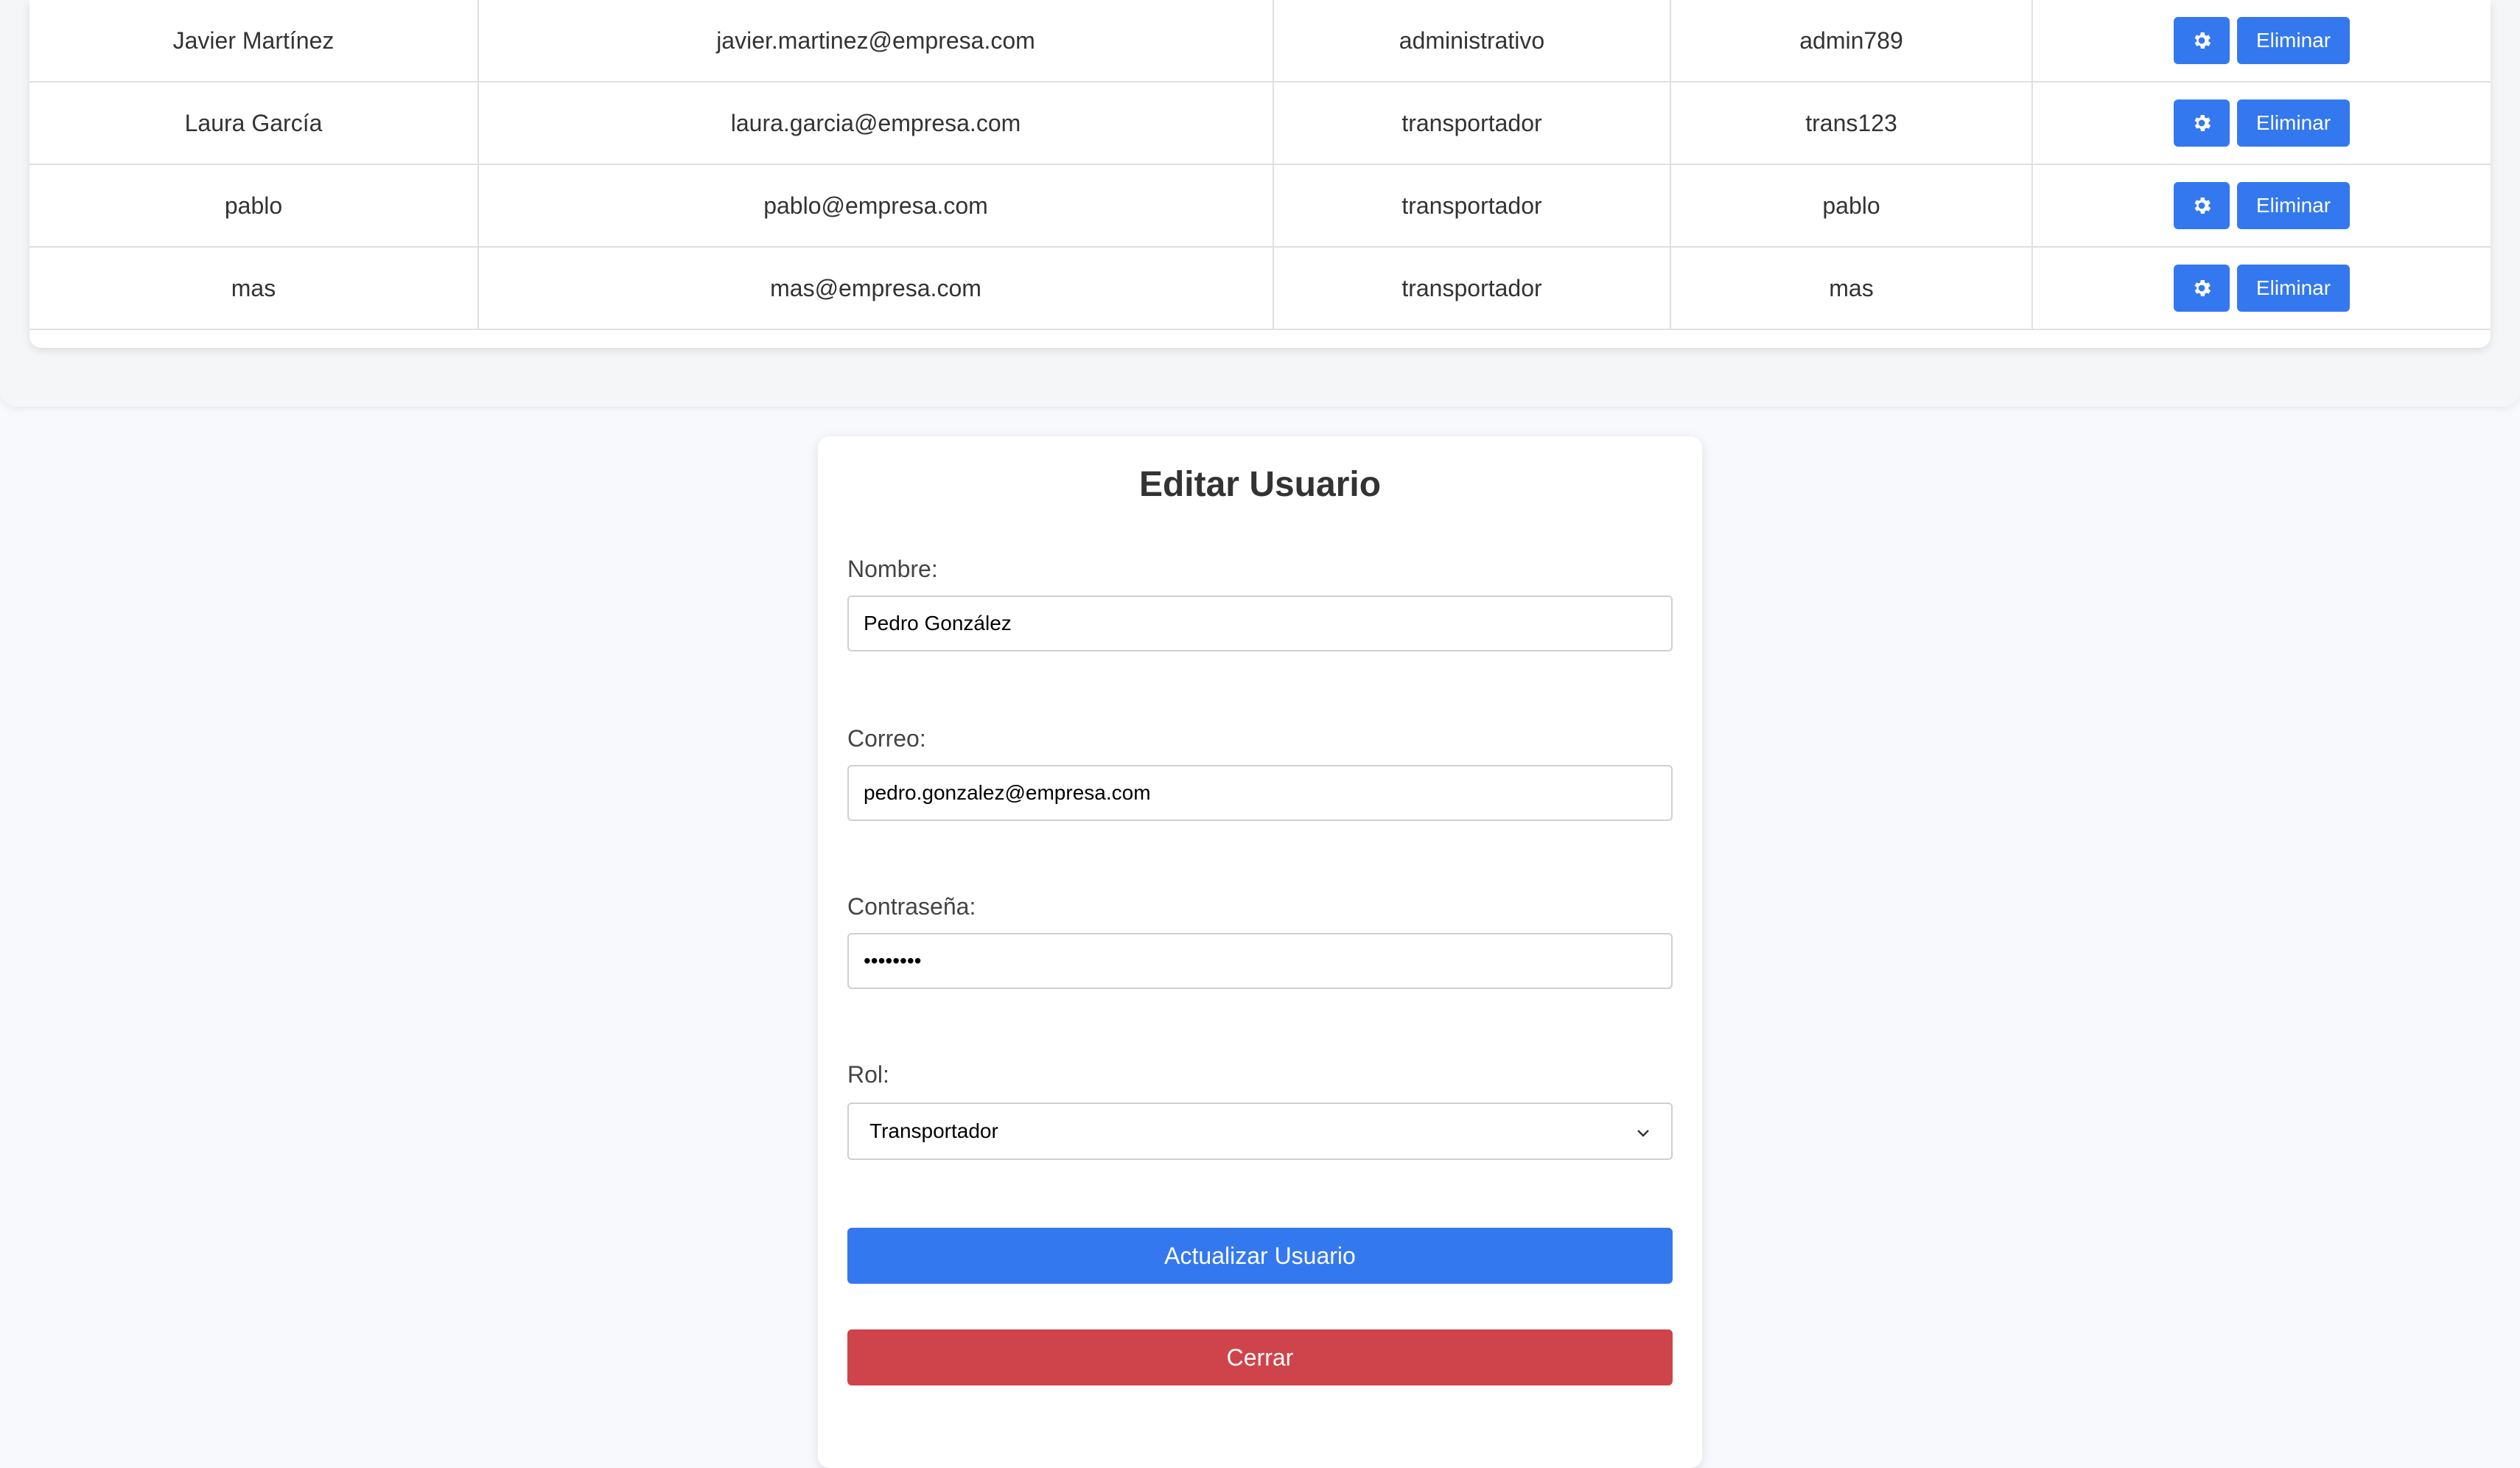  I want to click on cell-email: pablo@empresa.com, so click(876, 206).